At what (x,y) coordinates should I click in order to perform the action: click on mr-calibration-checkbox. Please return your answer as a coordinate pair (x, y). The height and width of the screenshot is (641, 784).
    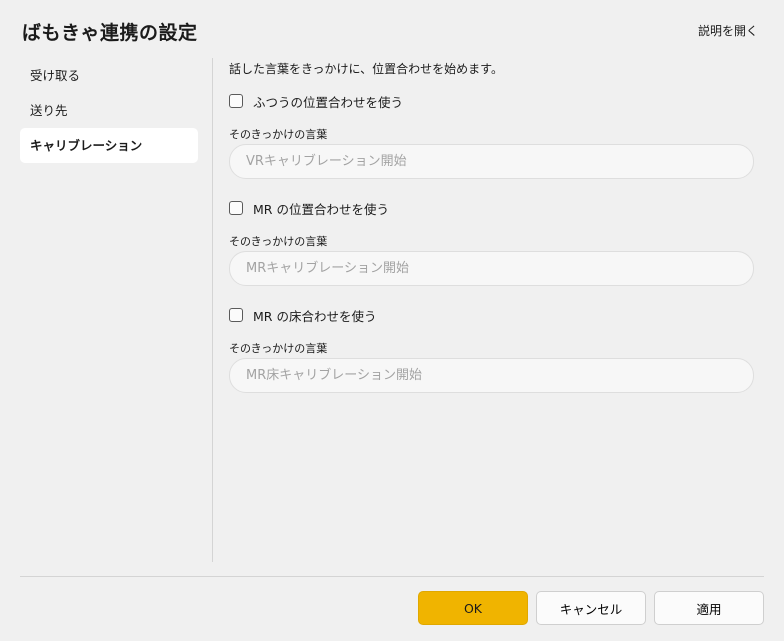
    Looking at the image, I should click on (236, 208).